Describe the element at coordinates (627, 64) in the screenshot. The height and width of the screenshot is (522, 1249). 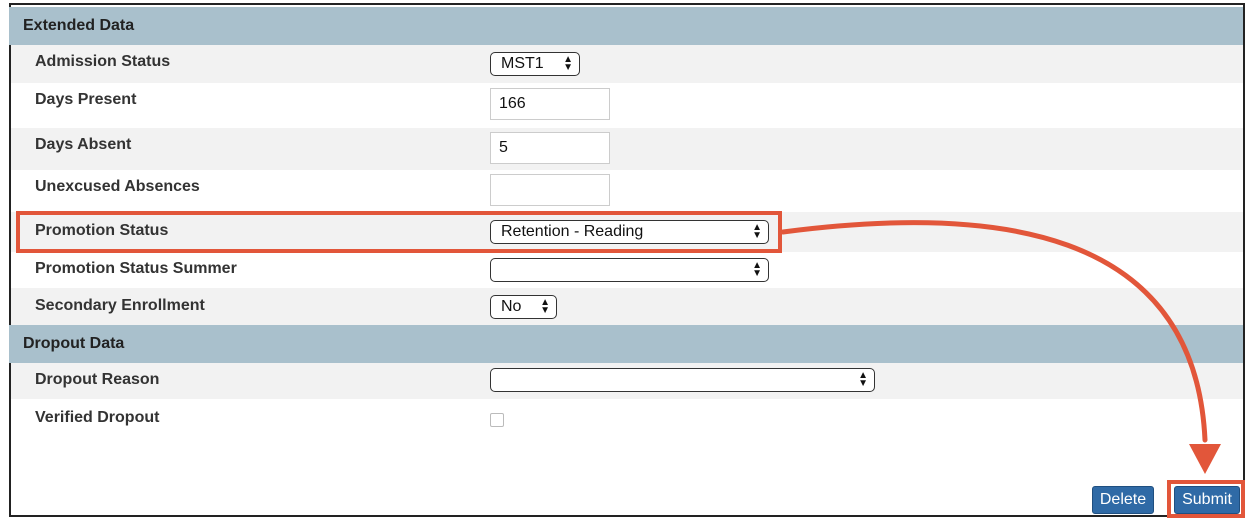
I see `admission-status-row: Admission Status MST1 ▲ ▼` at that location.